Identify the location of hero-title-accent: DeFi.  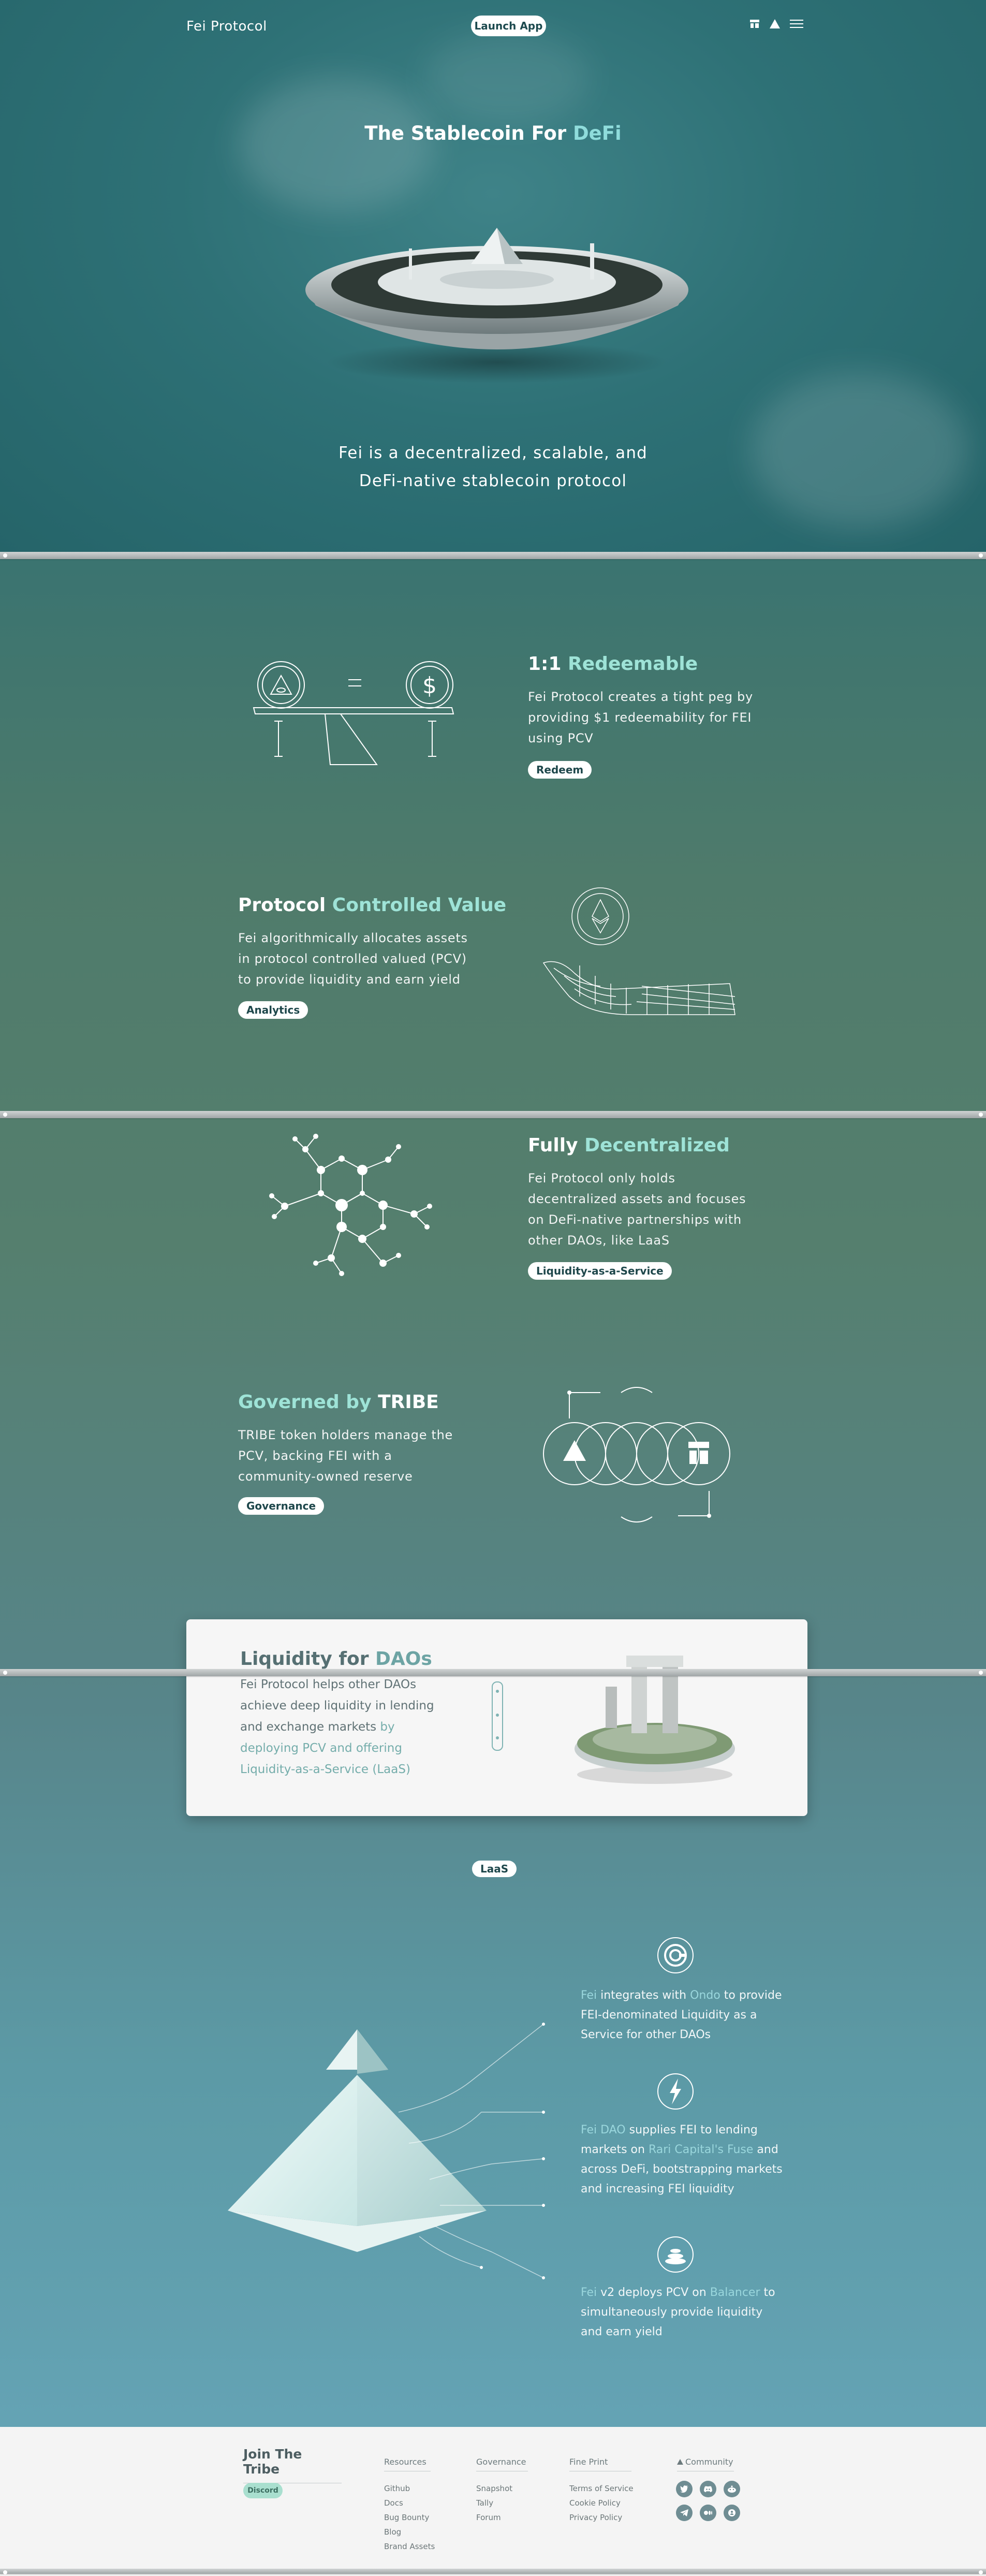
(597, 133).